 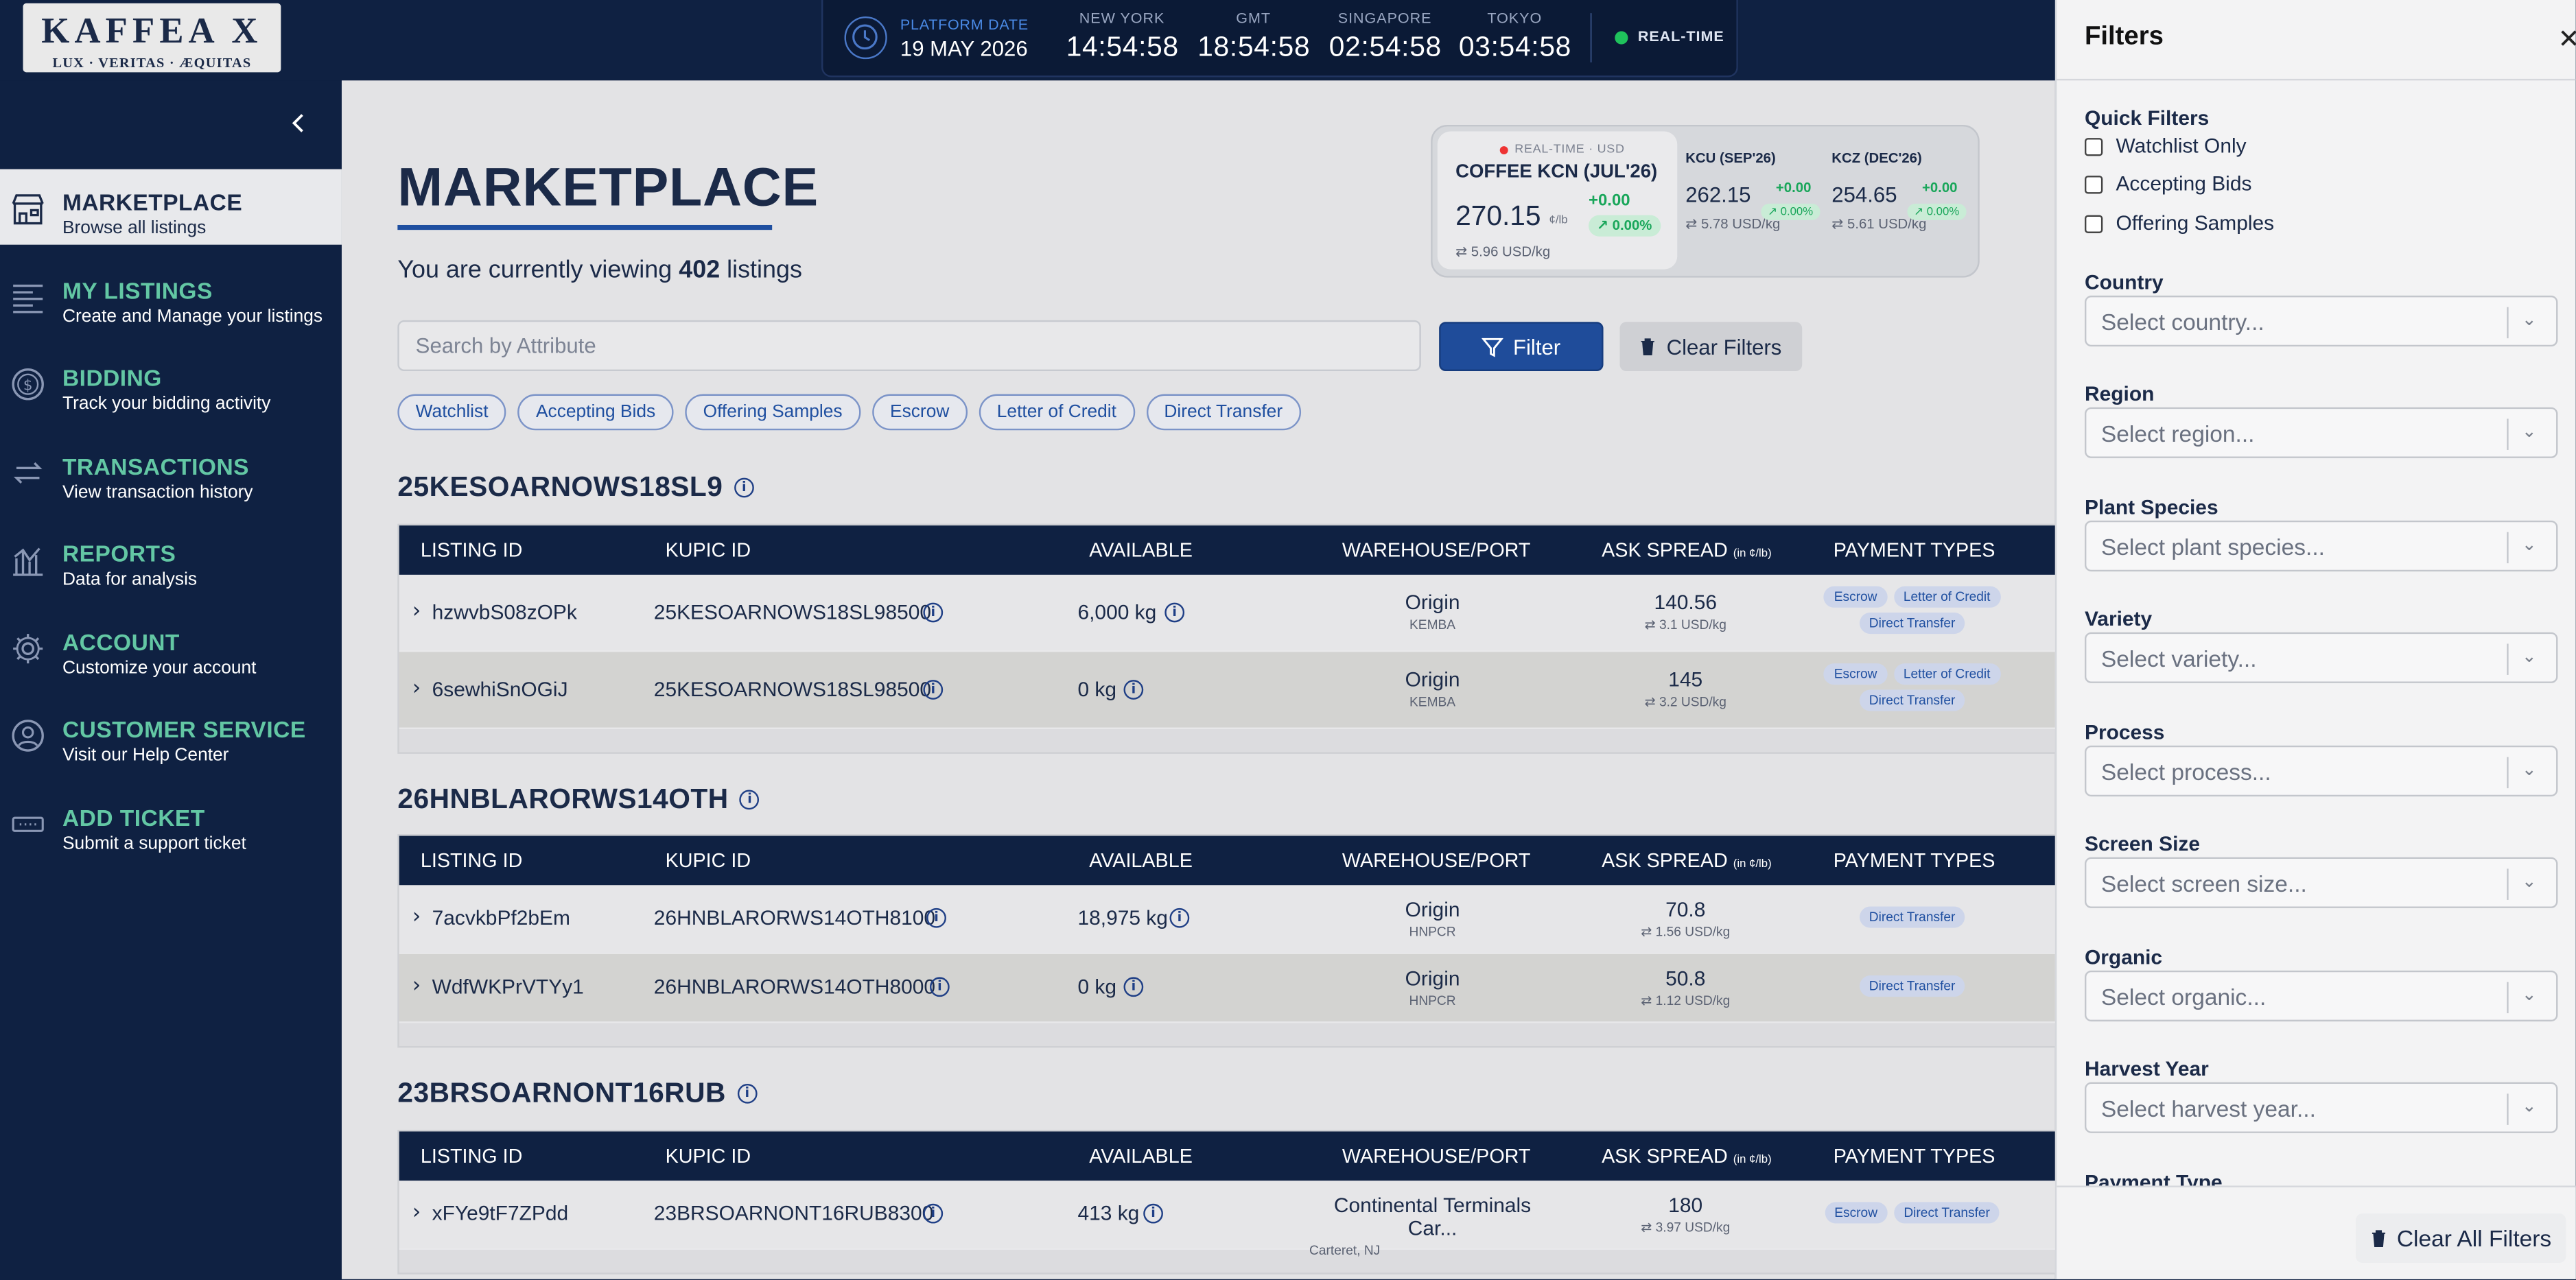 I want to click on process-select: Select process... ⌄, so click(x=2321, y=771).